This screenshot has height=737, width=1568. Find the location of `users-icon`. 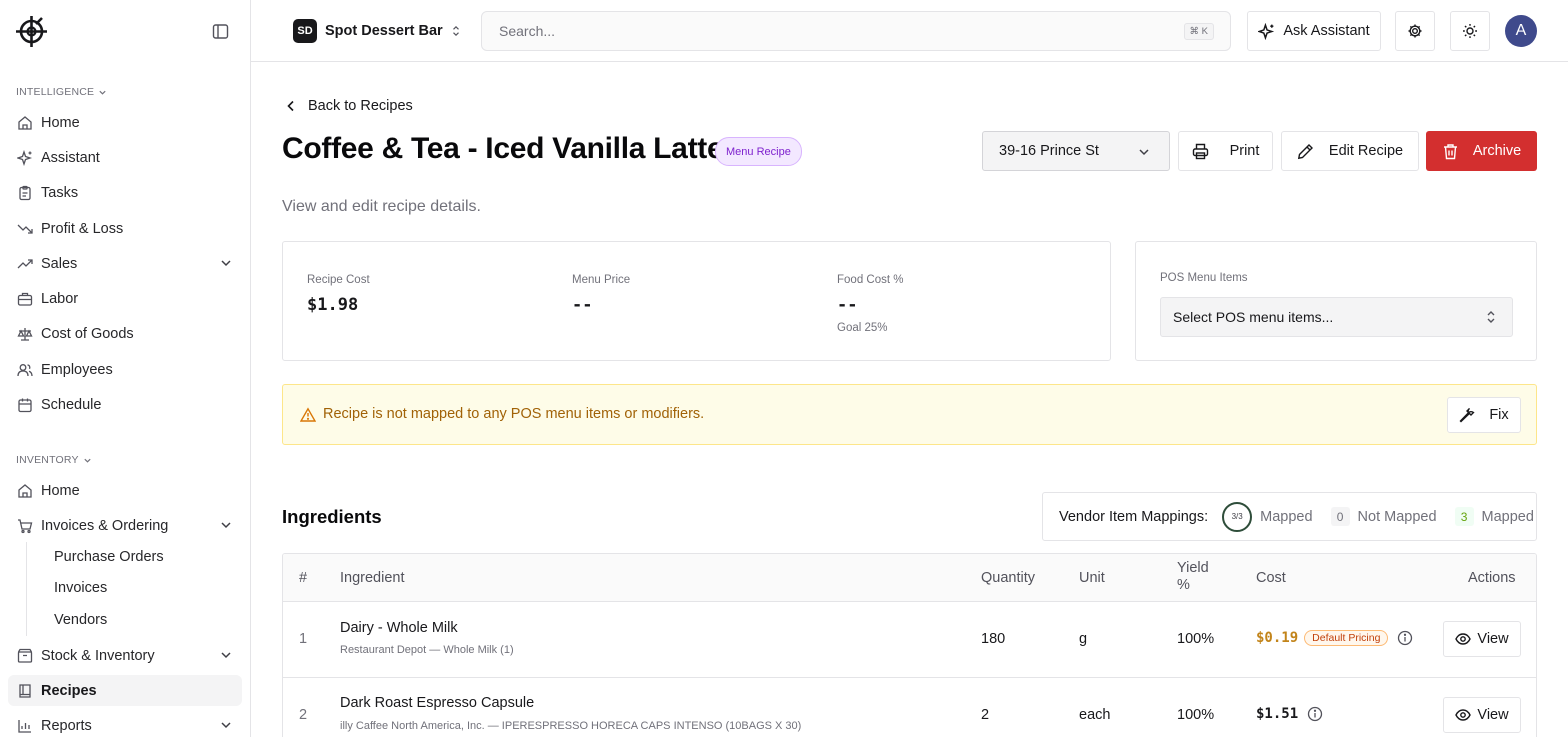

users-icon is located at coordinates (25, 369).